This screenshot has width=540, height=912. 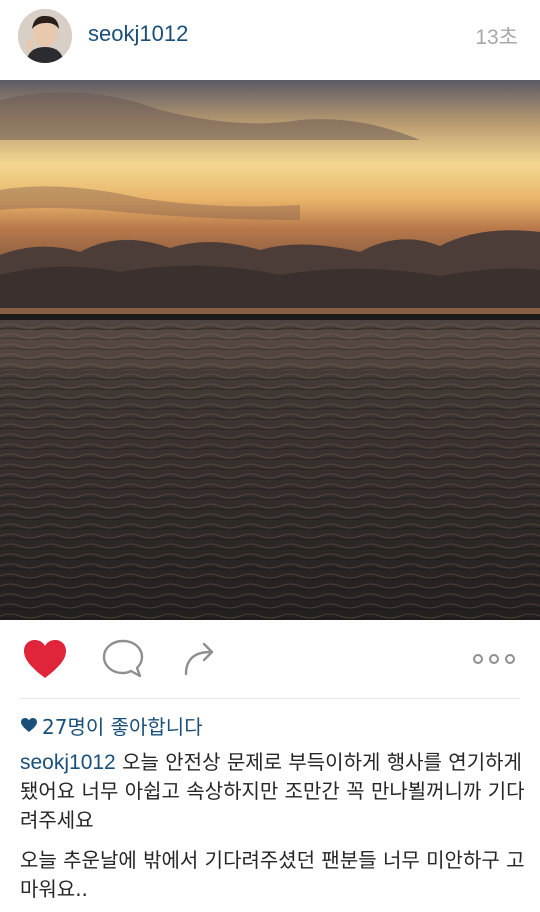 I want to click on like-button, so click(x=45, y=659).